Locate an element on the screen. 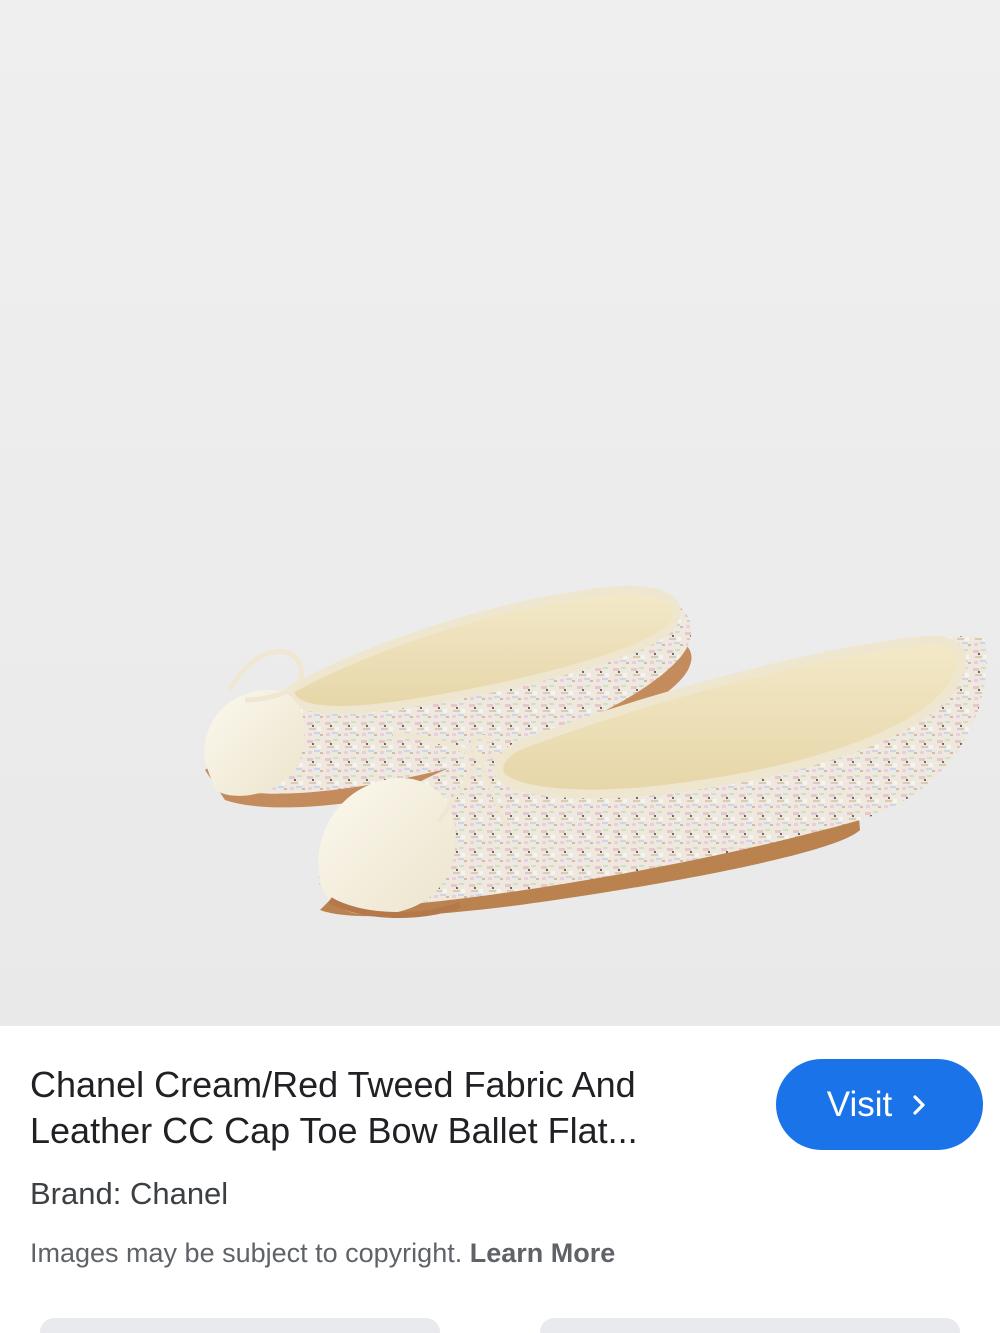 This screenshot has width=1000, height=1333. next-result-card-right is located at coordinates (750, 1325).